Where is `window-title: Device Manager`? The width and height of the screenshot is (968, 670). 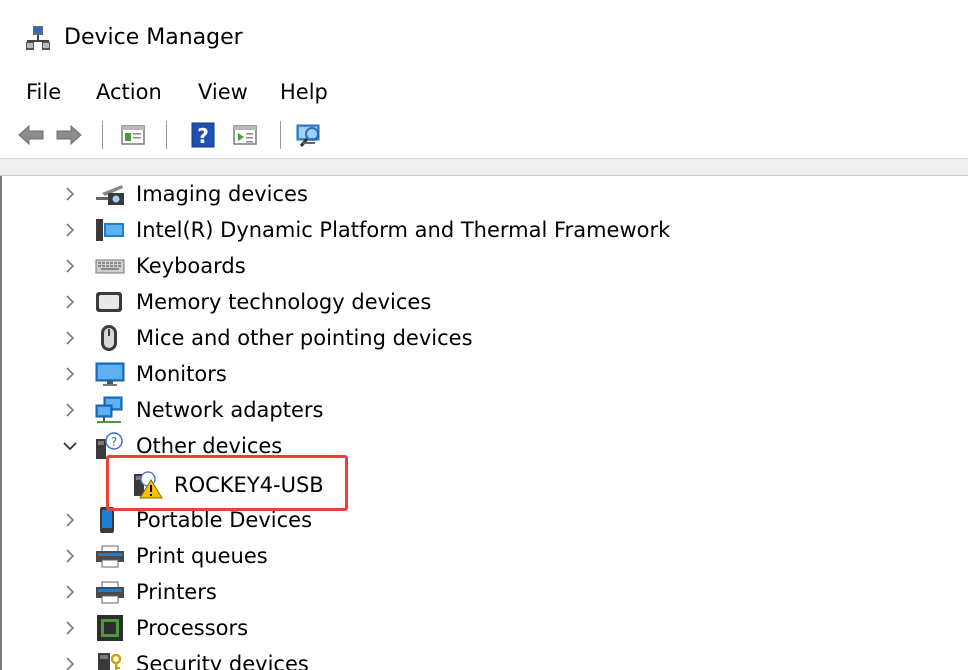
window-title: Device Manager is located at coordinates (153, 37).